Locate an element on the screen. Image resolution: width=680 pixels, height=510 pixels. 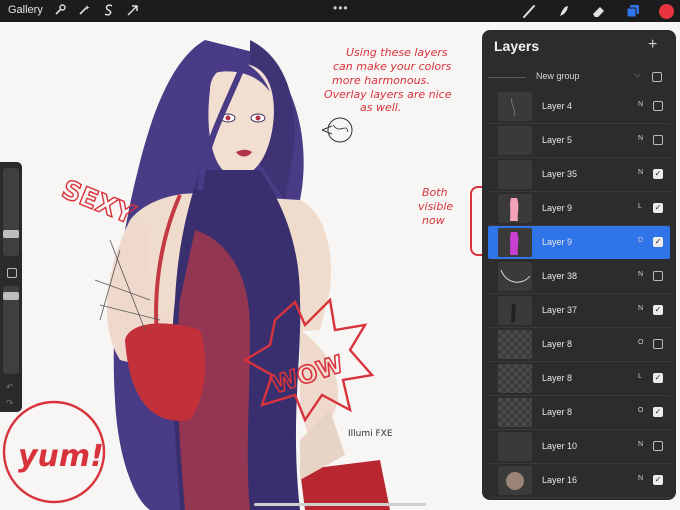
modify-button is located at coordinates (12, 273).